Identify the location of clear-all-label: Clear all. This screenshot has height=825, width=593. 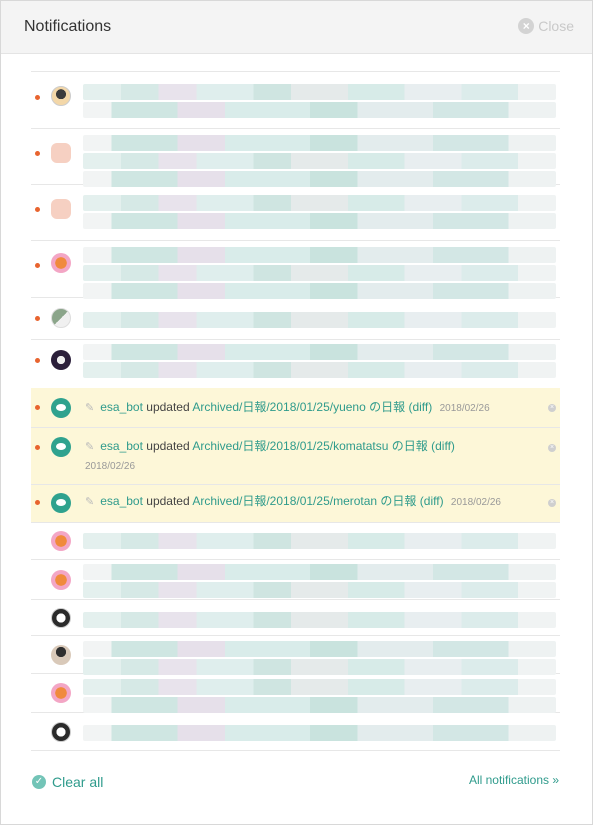
(78, 782).